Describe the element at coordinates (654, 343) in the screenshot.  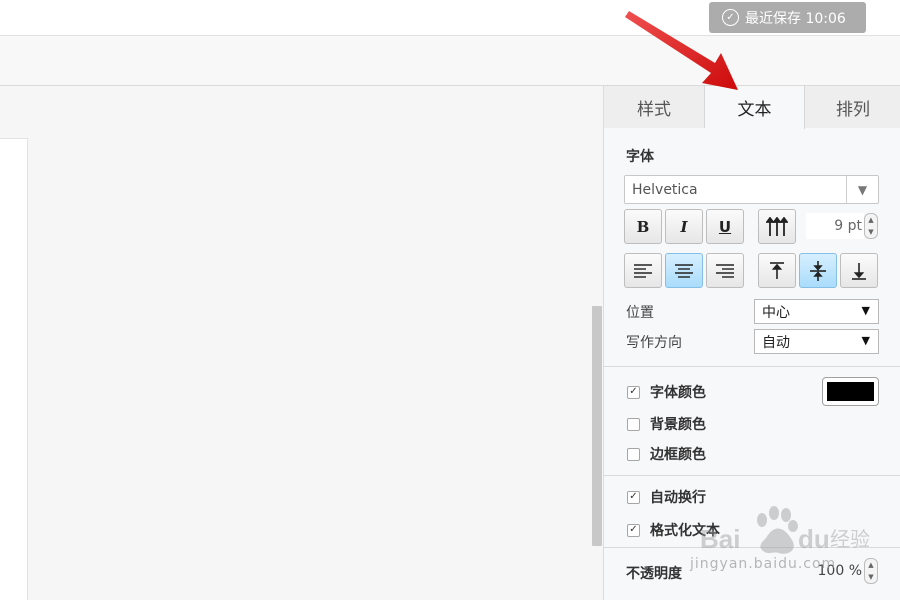
I see `direction-label: 写作方向` at that location.